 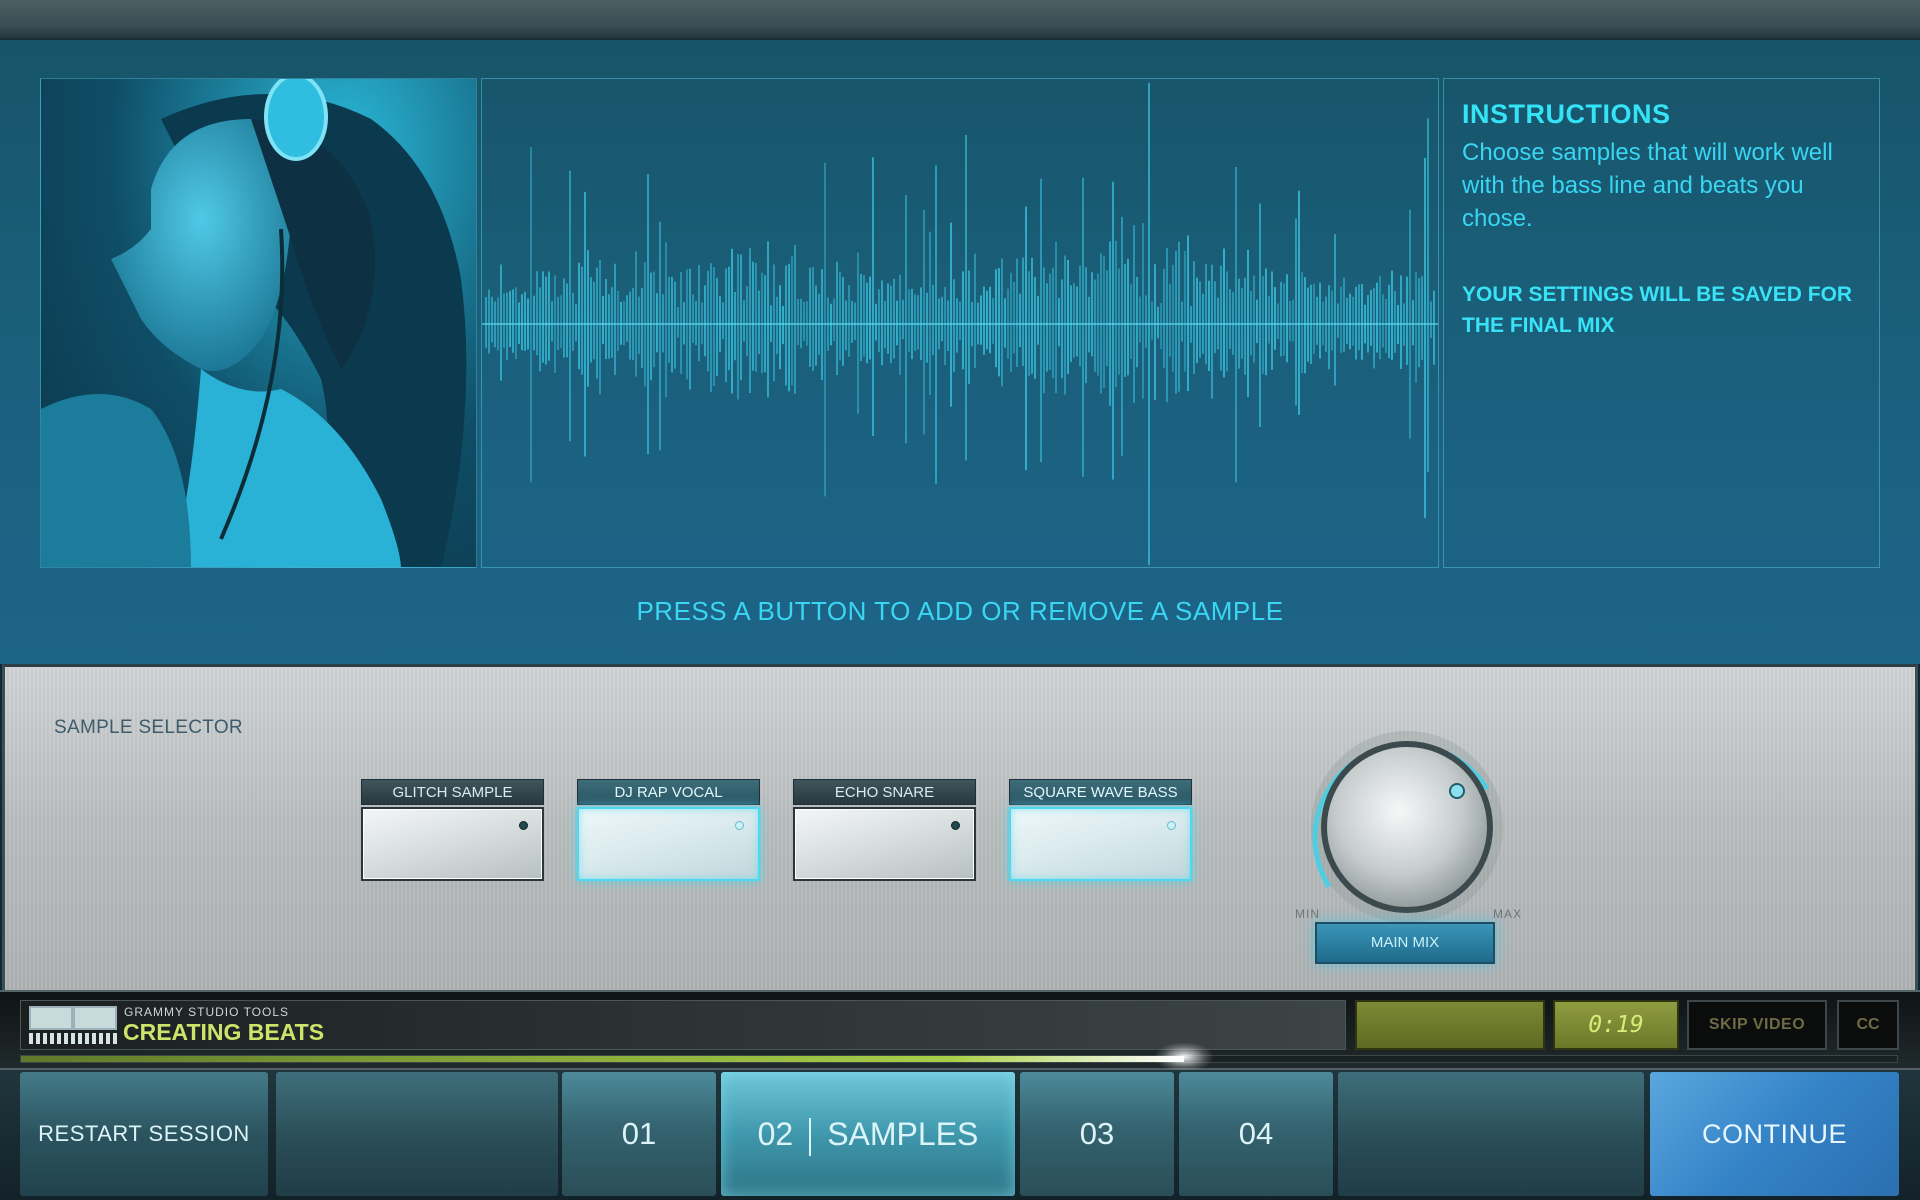 What do you see at coordinates (144, 1134) in the screenshot?
I see `restart-session-button: RESTART SESSION` at bounding box center [144, 1134].